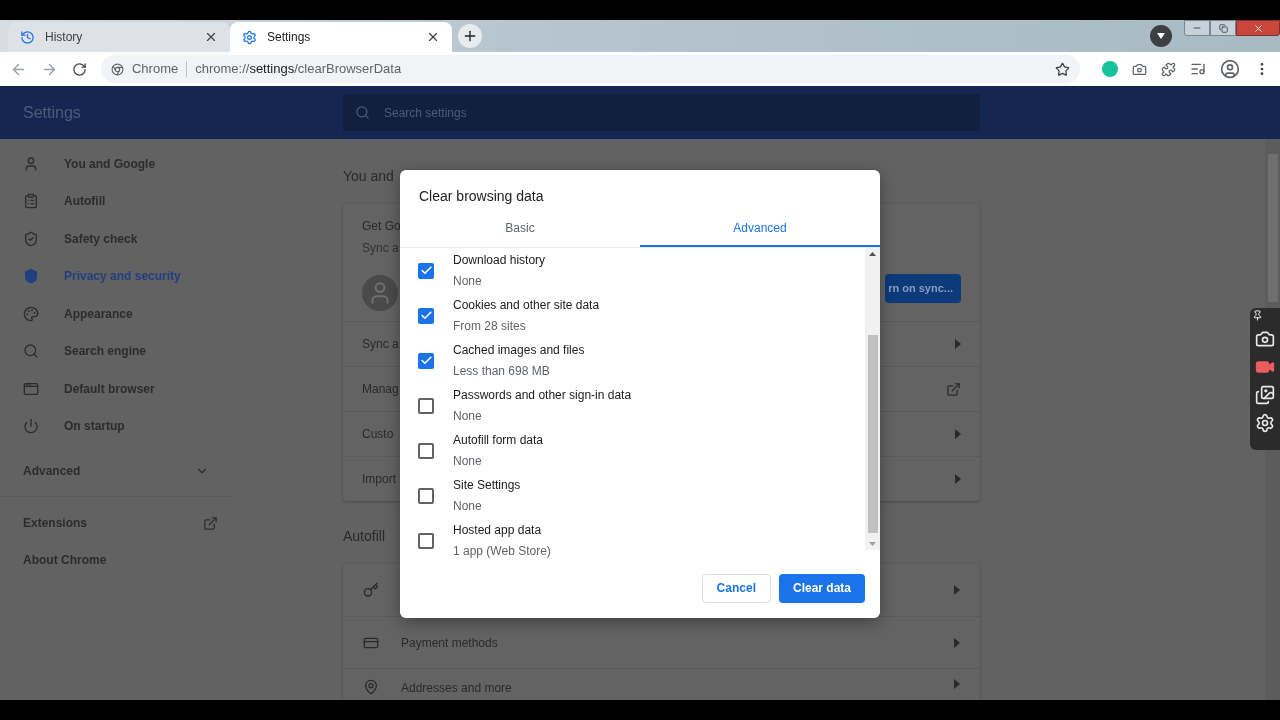 The width and height of the screenshot is (1280, 720). I want to click on dialog-tab: Advanced, so click(760, 228).